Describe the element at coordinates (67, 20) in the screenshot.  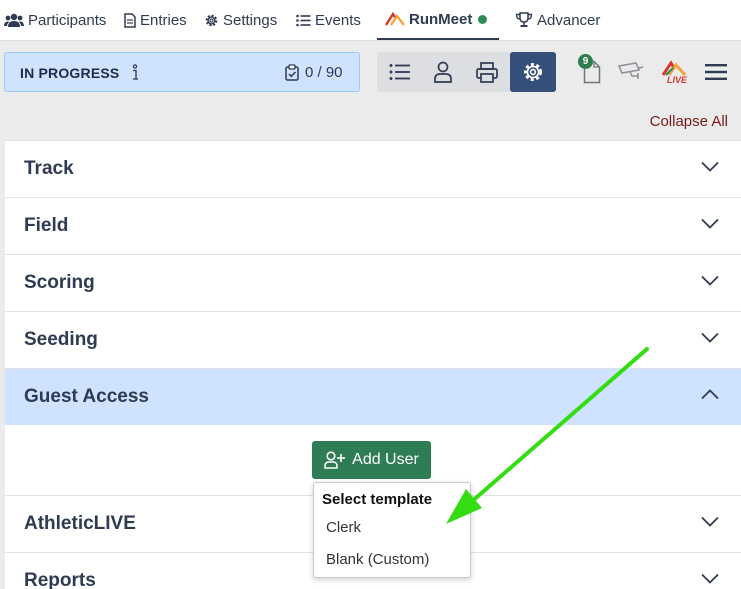
I see `nav-participants-label: Participants` at that location.